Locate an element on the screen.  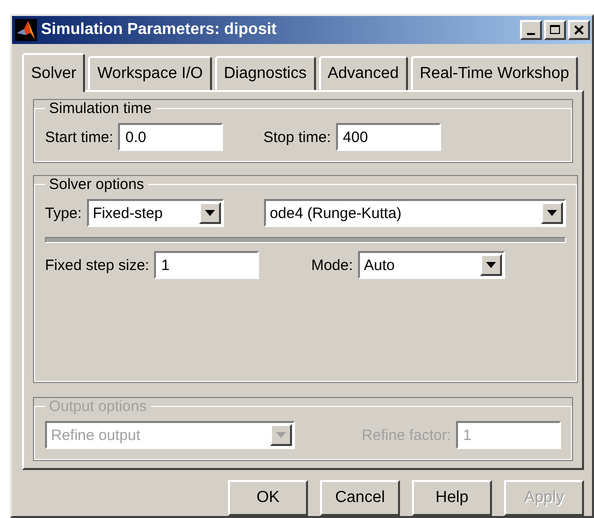
input-field: 400 is located at coordinates (388, 137).